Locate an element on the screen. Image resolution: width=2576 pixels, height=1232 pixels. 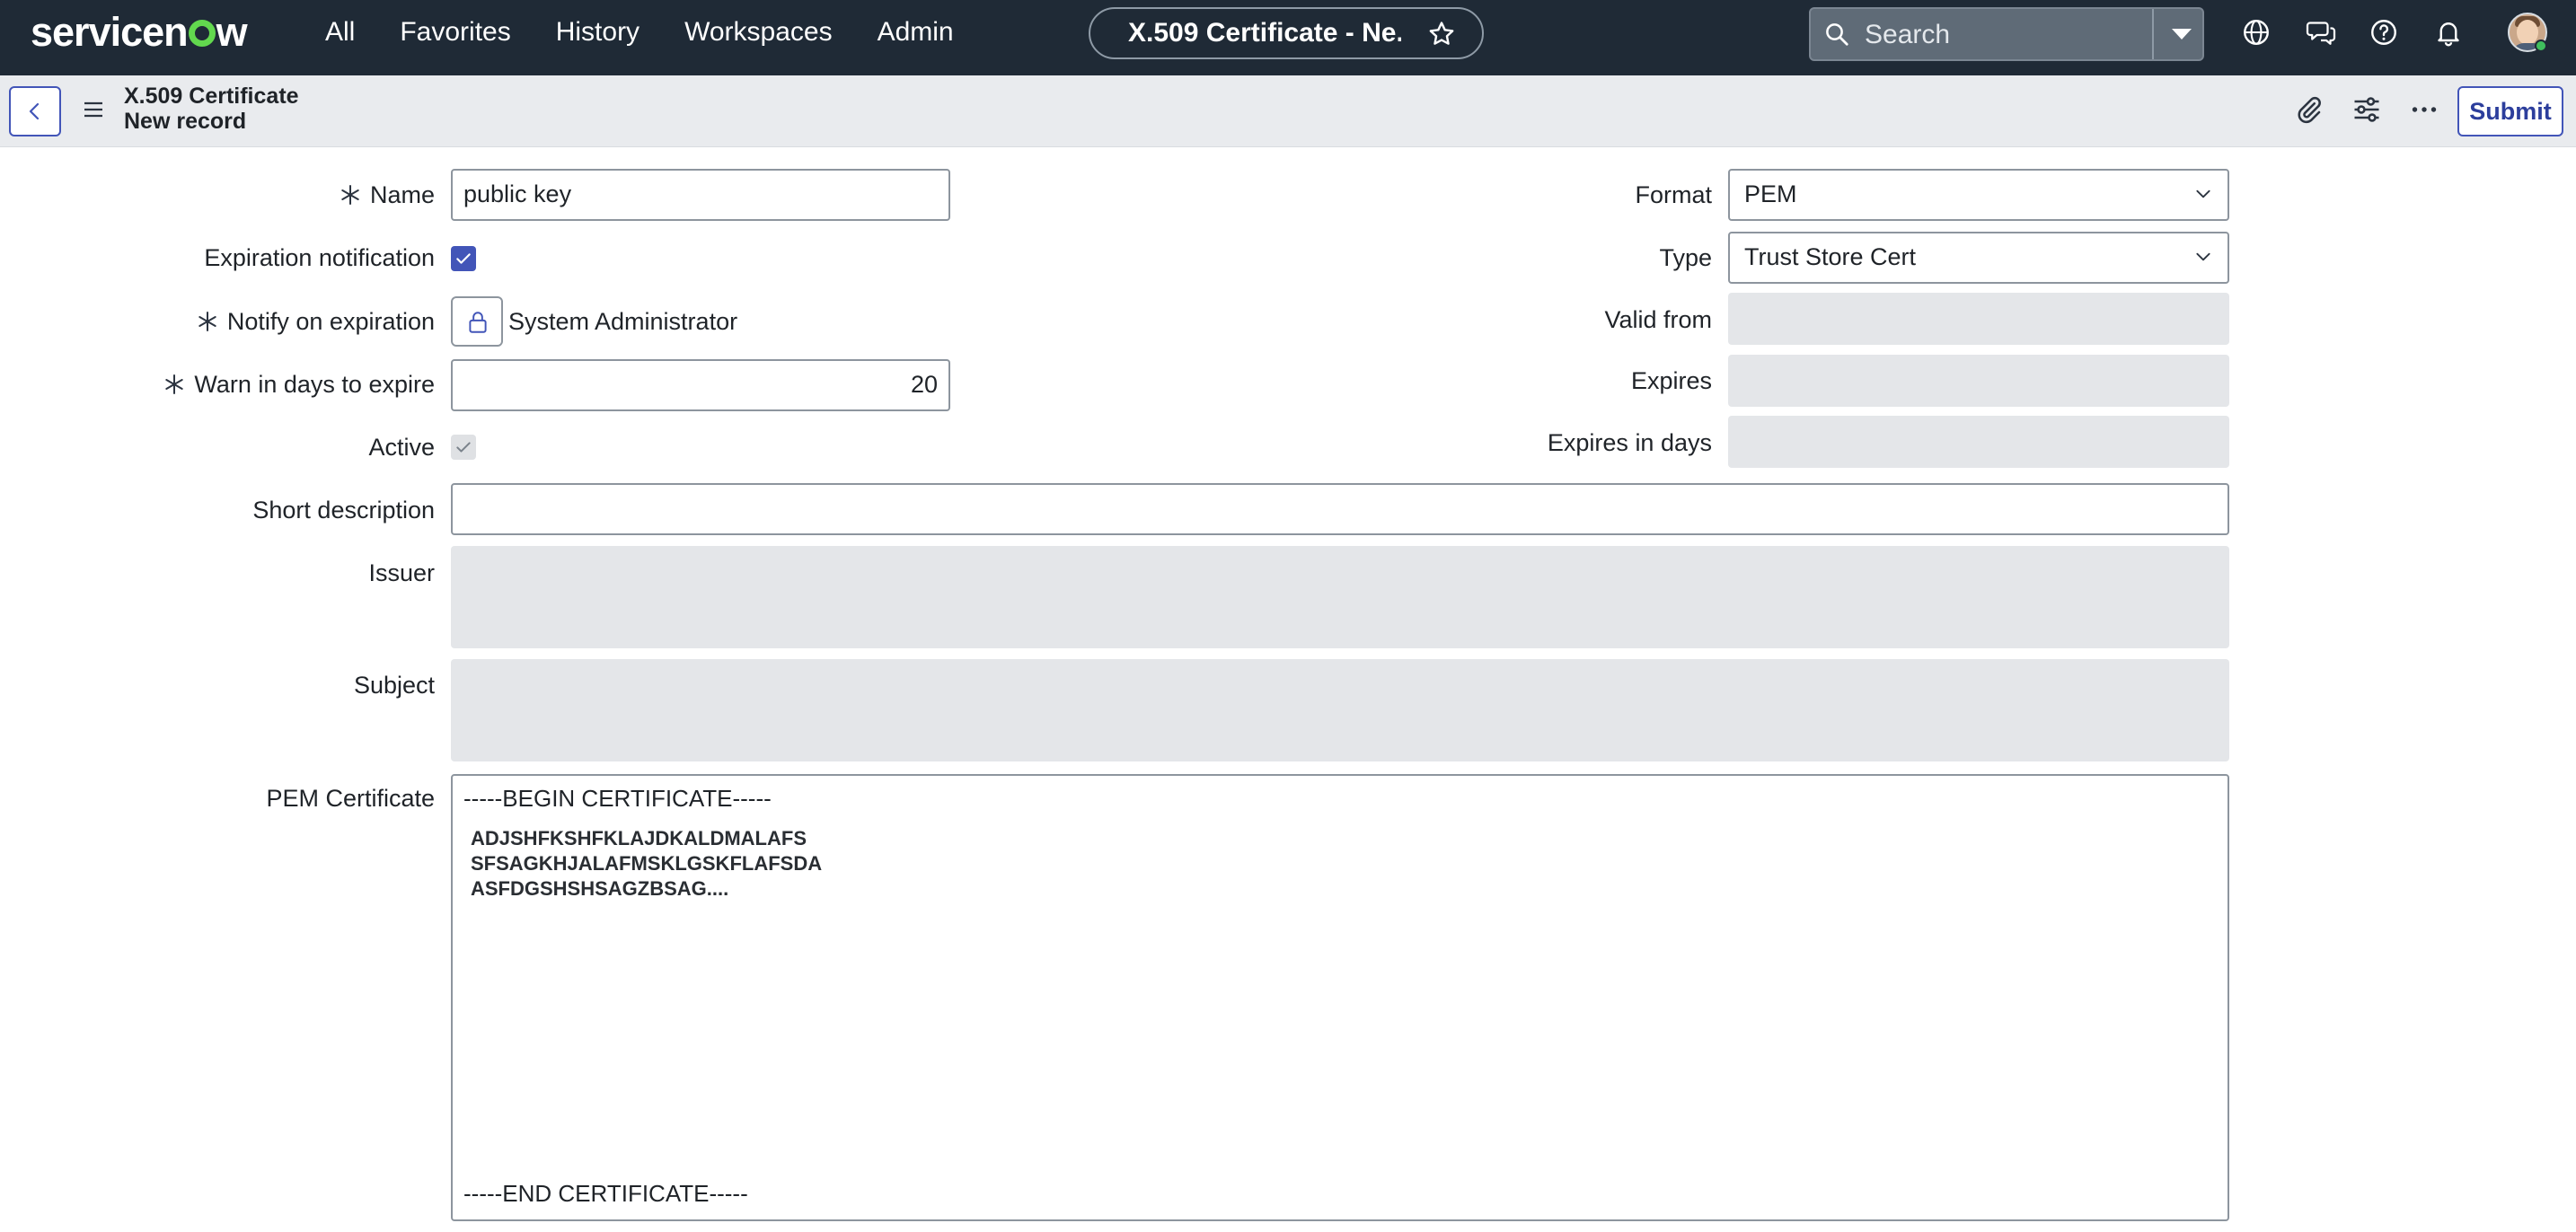
name-input: public key is located at coordinates (700, 195).